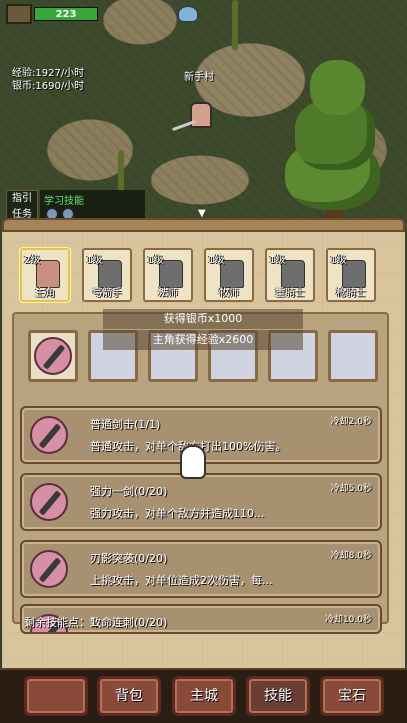  What do you see at coordinates (48, 73) in the screenshot?
I see `exp-rate: 经验:1927/小时` at bounding box center [48, 73].